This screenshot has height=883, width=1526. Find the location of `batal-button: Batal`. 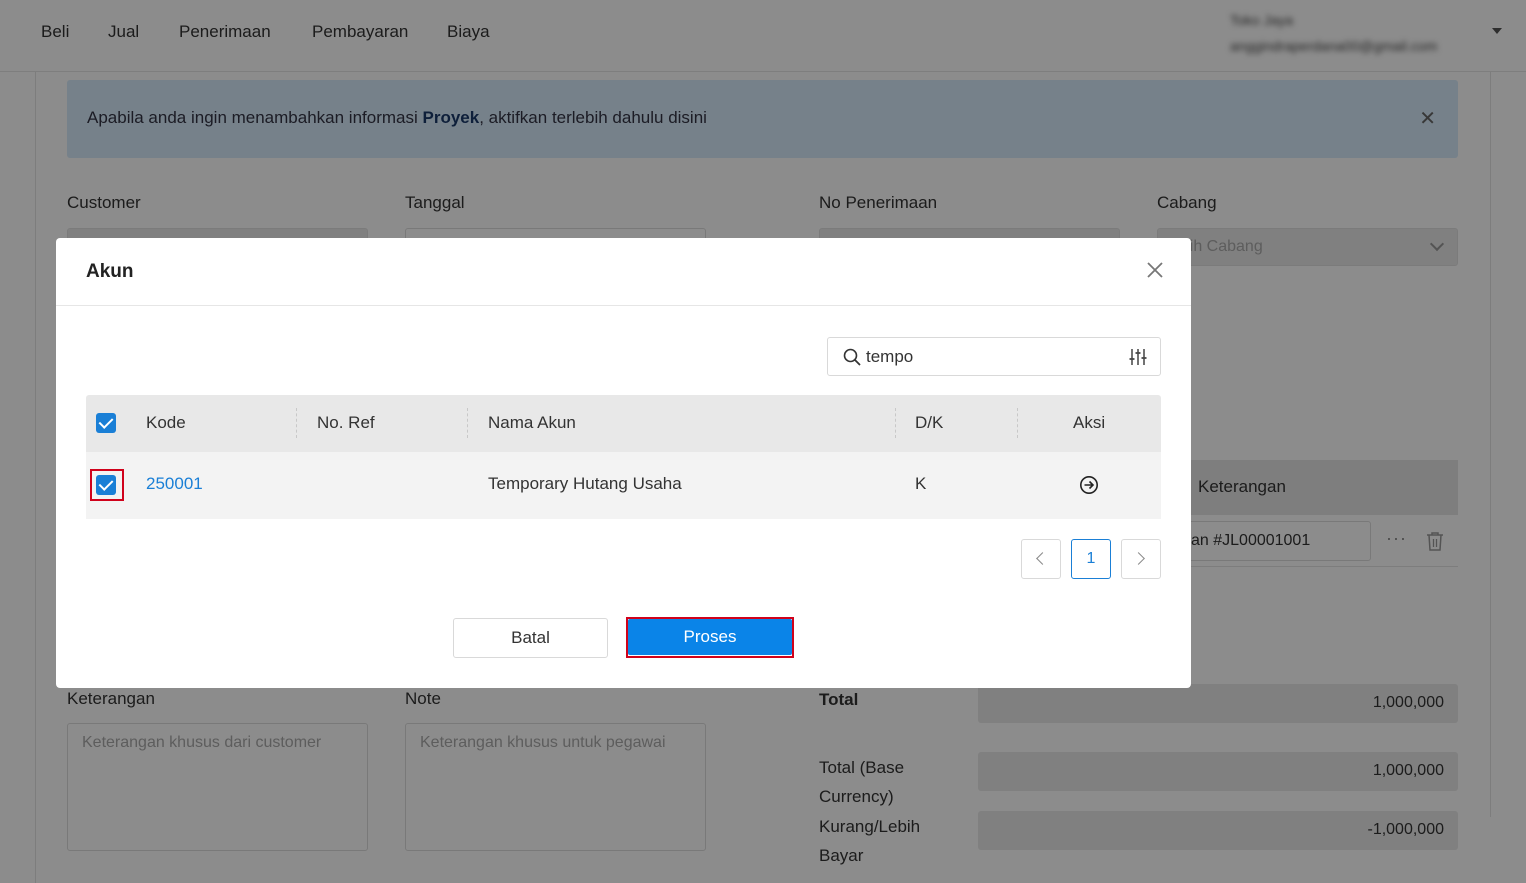

batal-button: Batal is located at coordinates (530, 638).